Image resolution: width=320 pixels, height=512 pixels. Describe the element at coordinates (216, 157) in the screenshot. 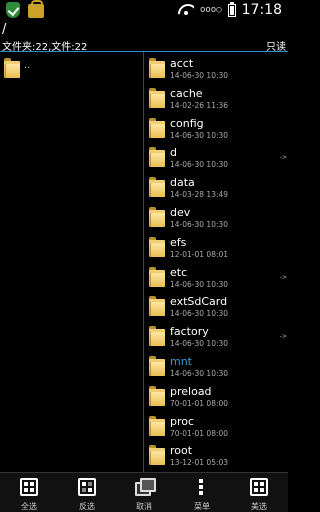

I see `file-list-item: d 14-06-30 10:30 ->` at that location.